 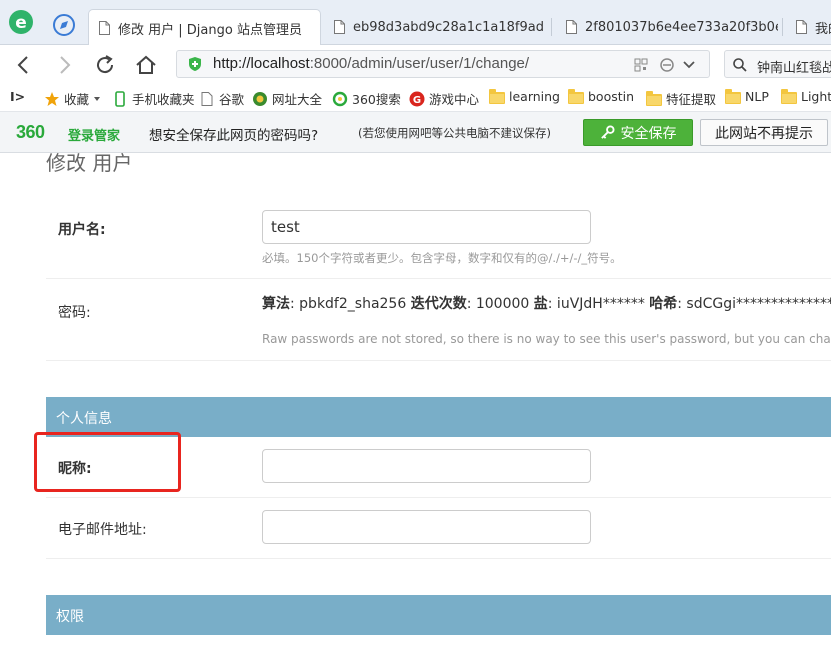 What do you see at coordinates (454, 99) in the screenshot?
I see `bookmark-label: 游戏中心` at bounding box center [454, 99].